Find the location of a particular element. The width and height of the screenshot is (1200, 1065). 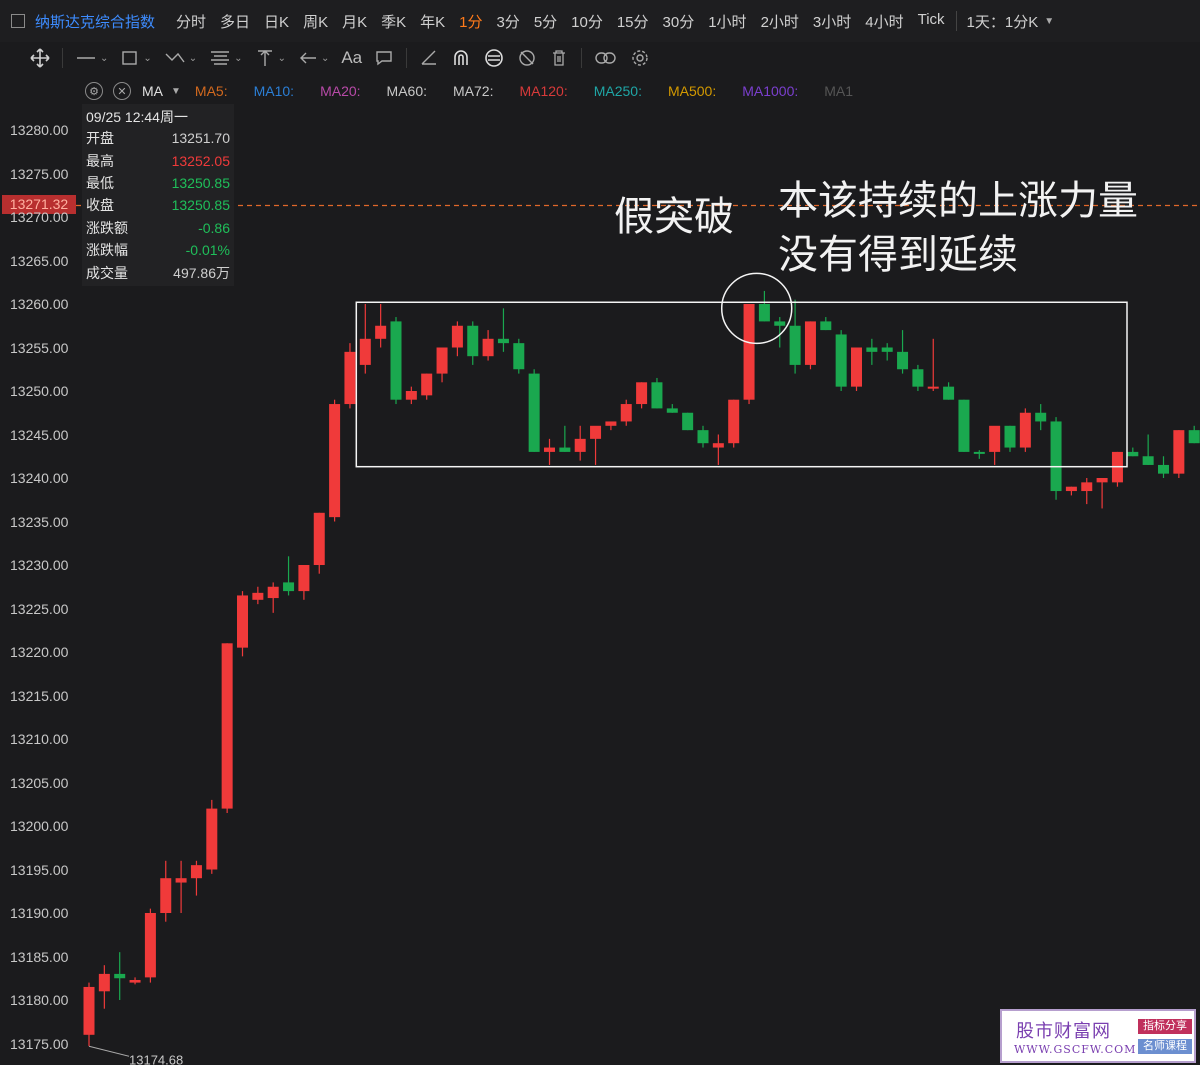

info-key: 开盘 is located at coordinates (100, 138).